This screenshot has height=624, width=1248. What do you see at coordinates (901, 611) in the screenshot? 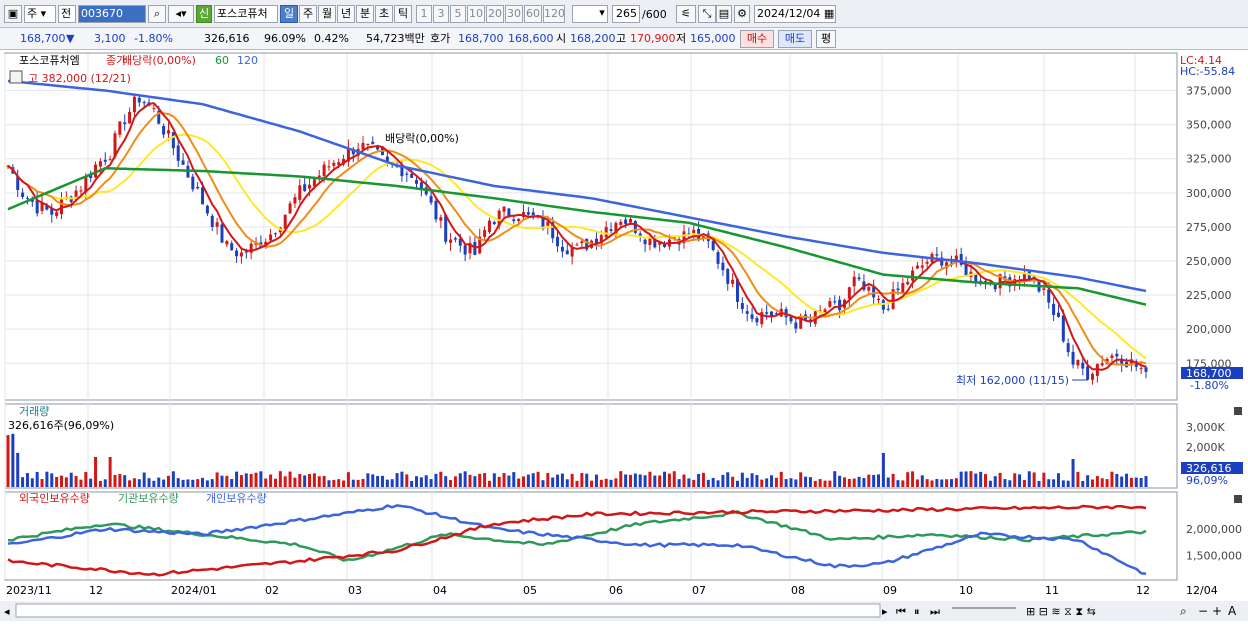
I see `rewind-icon: ⏮` at bounding box center [901, 611].